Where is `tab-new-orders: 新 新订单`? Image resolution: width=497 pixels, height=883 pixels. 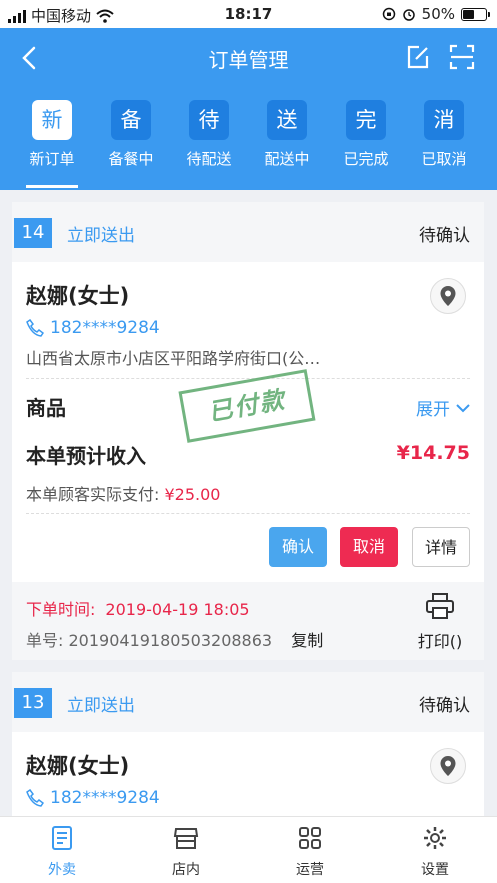
tab-new-orders: 新 新订单 is located at coordinates (52, 145).